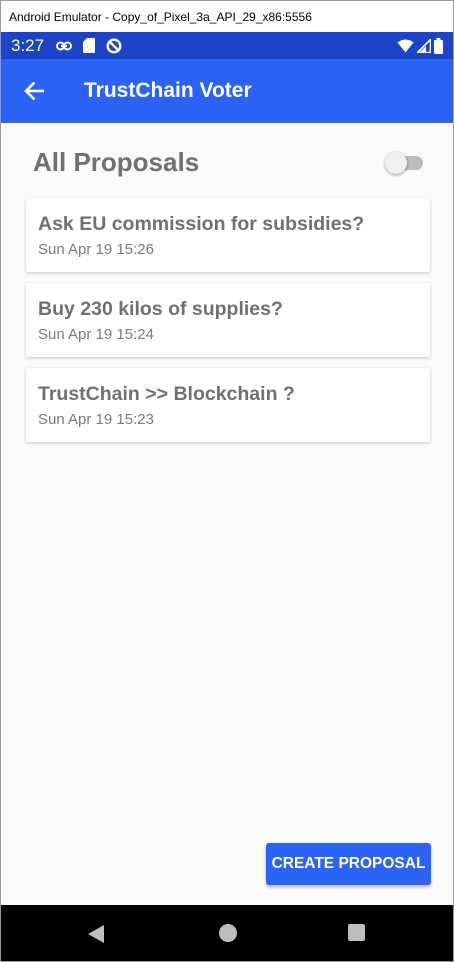 This screenshot has width=454, height=962. What do you see at coordinates (160, 309) in the screenshot?
I see `proposal-title: Buy 230 kilos of supplies?` at bounding box center [160, 309].